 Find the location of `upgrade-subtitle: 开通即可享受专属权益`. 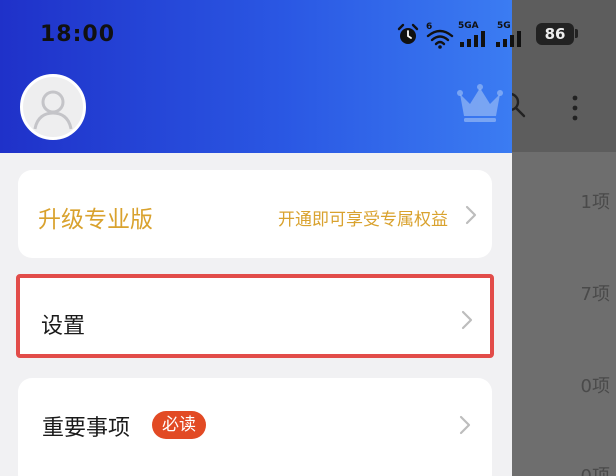

upgrade-subtitle: 开通即可享受专属权益 is located at coordinates (363, 220).